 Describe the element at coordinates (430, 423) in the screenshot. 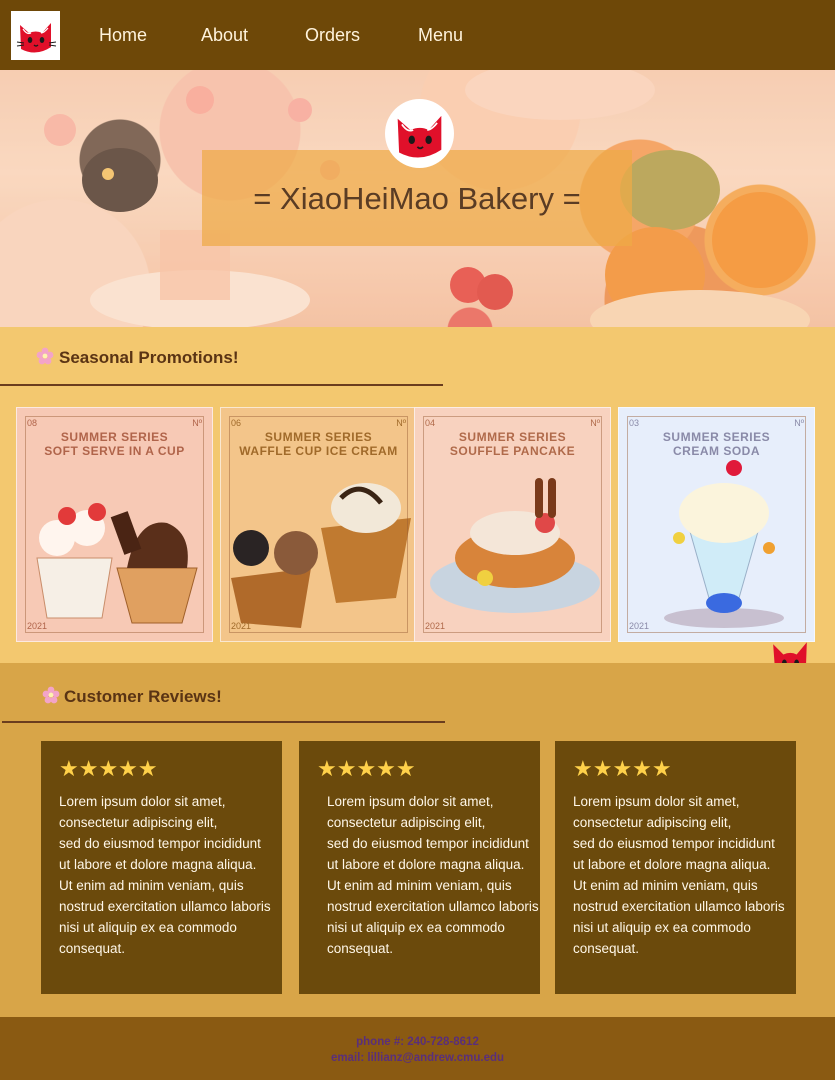

I see `card-number: 04` at that location.